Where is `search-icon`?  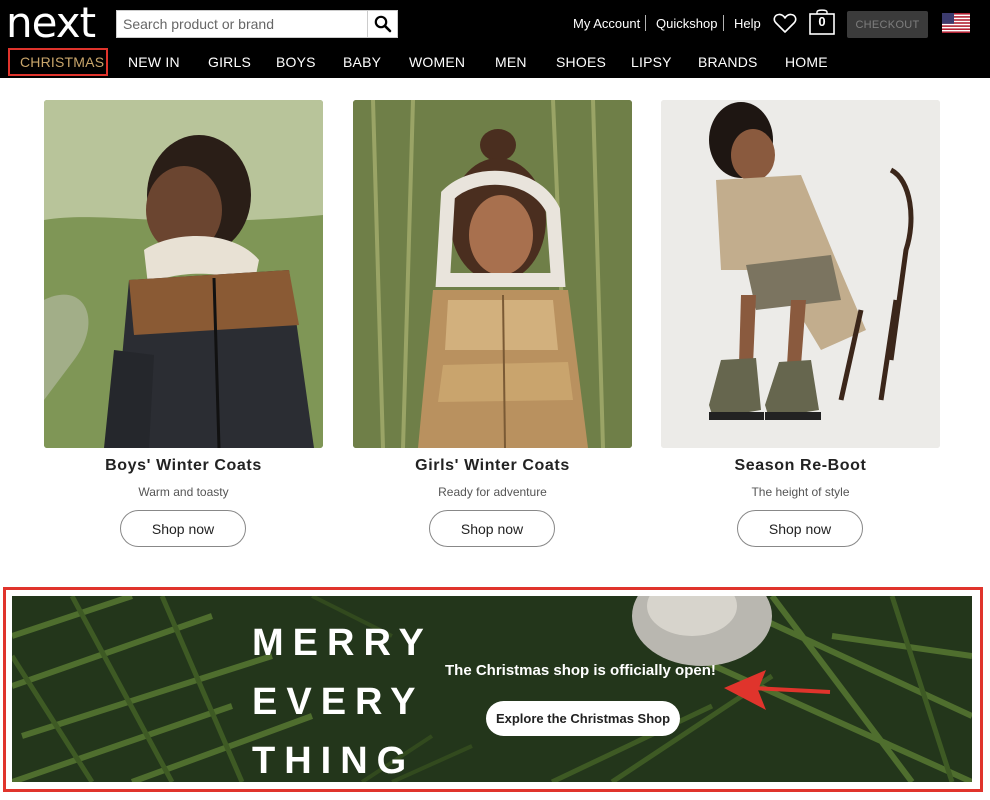 search-icon is located at coordinates (382, 24).